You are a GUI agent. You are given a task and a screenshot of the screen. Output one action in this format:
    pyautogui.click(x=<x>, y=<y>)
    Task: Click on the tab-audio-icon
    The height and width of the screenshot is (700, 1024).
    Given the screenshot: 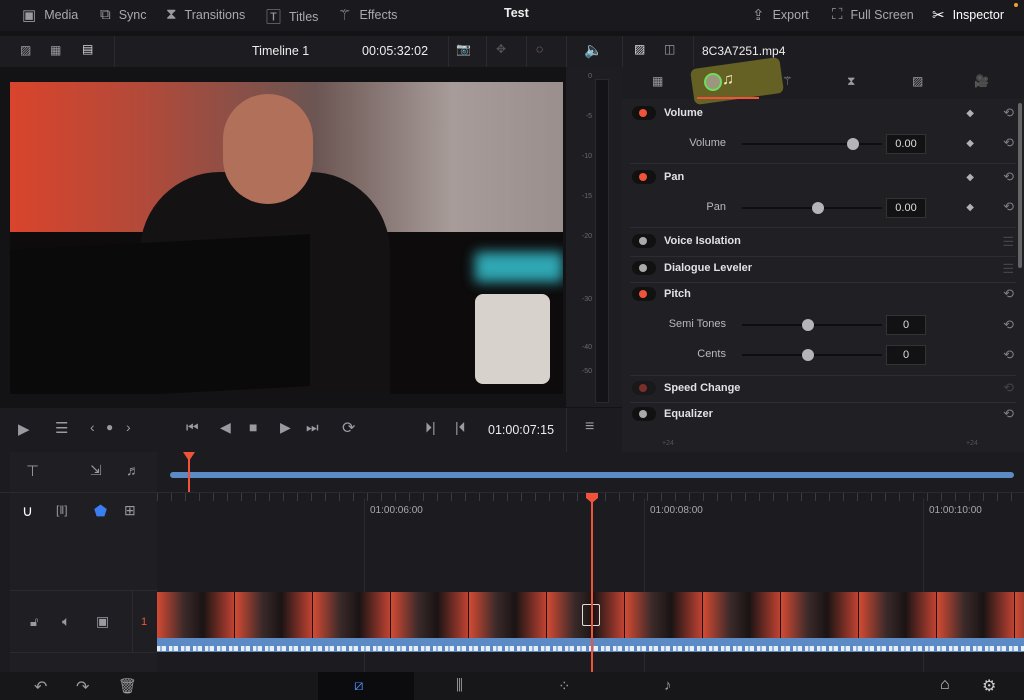 What is the action you would take?
    pyautogui.click(x=713, y=82)
    